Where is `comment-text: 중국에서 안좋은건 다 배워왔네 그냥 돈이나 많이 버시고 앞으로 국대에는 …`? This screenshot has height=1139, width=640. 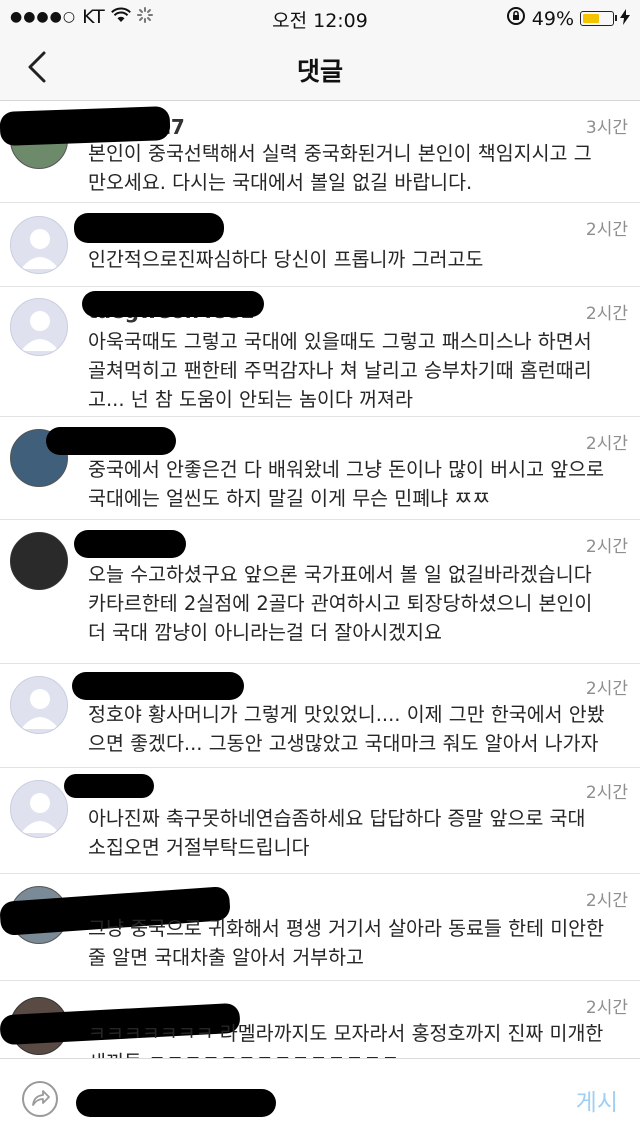
comment-text: 중국에서 안좋은건 다 배워왔네 그냥 돈이나 많이 버시고 앞으로 국대에는 … is located at coordinates (346, 484).